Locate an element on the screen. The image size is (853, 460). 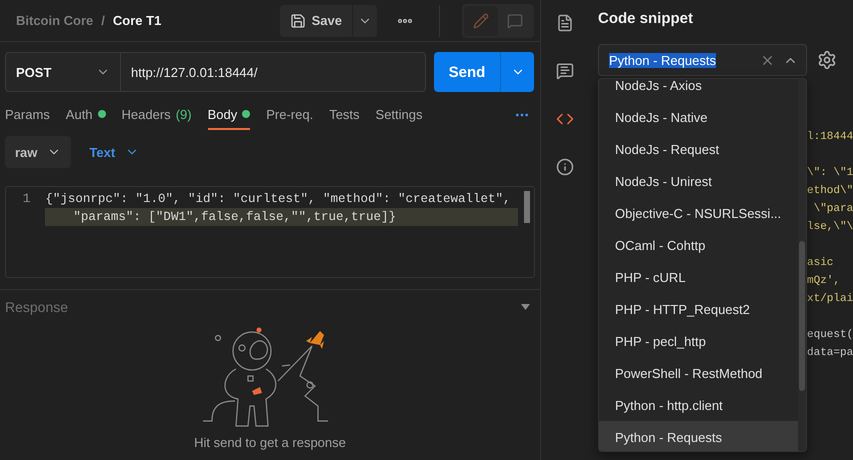
save-button: Save is located at coordinates (316, 20).